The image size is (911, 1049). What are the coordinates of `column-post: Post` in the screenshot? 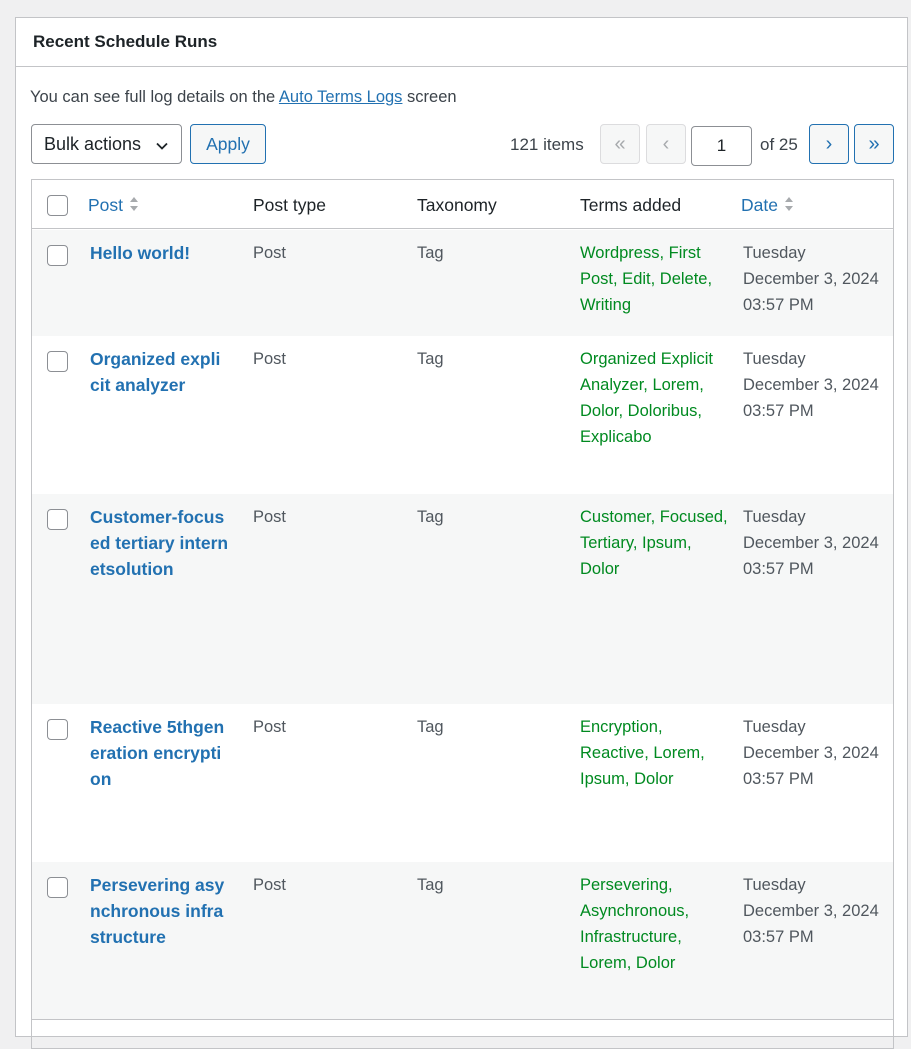 It's located at (113, 206).